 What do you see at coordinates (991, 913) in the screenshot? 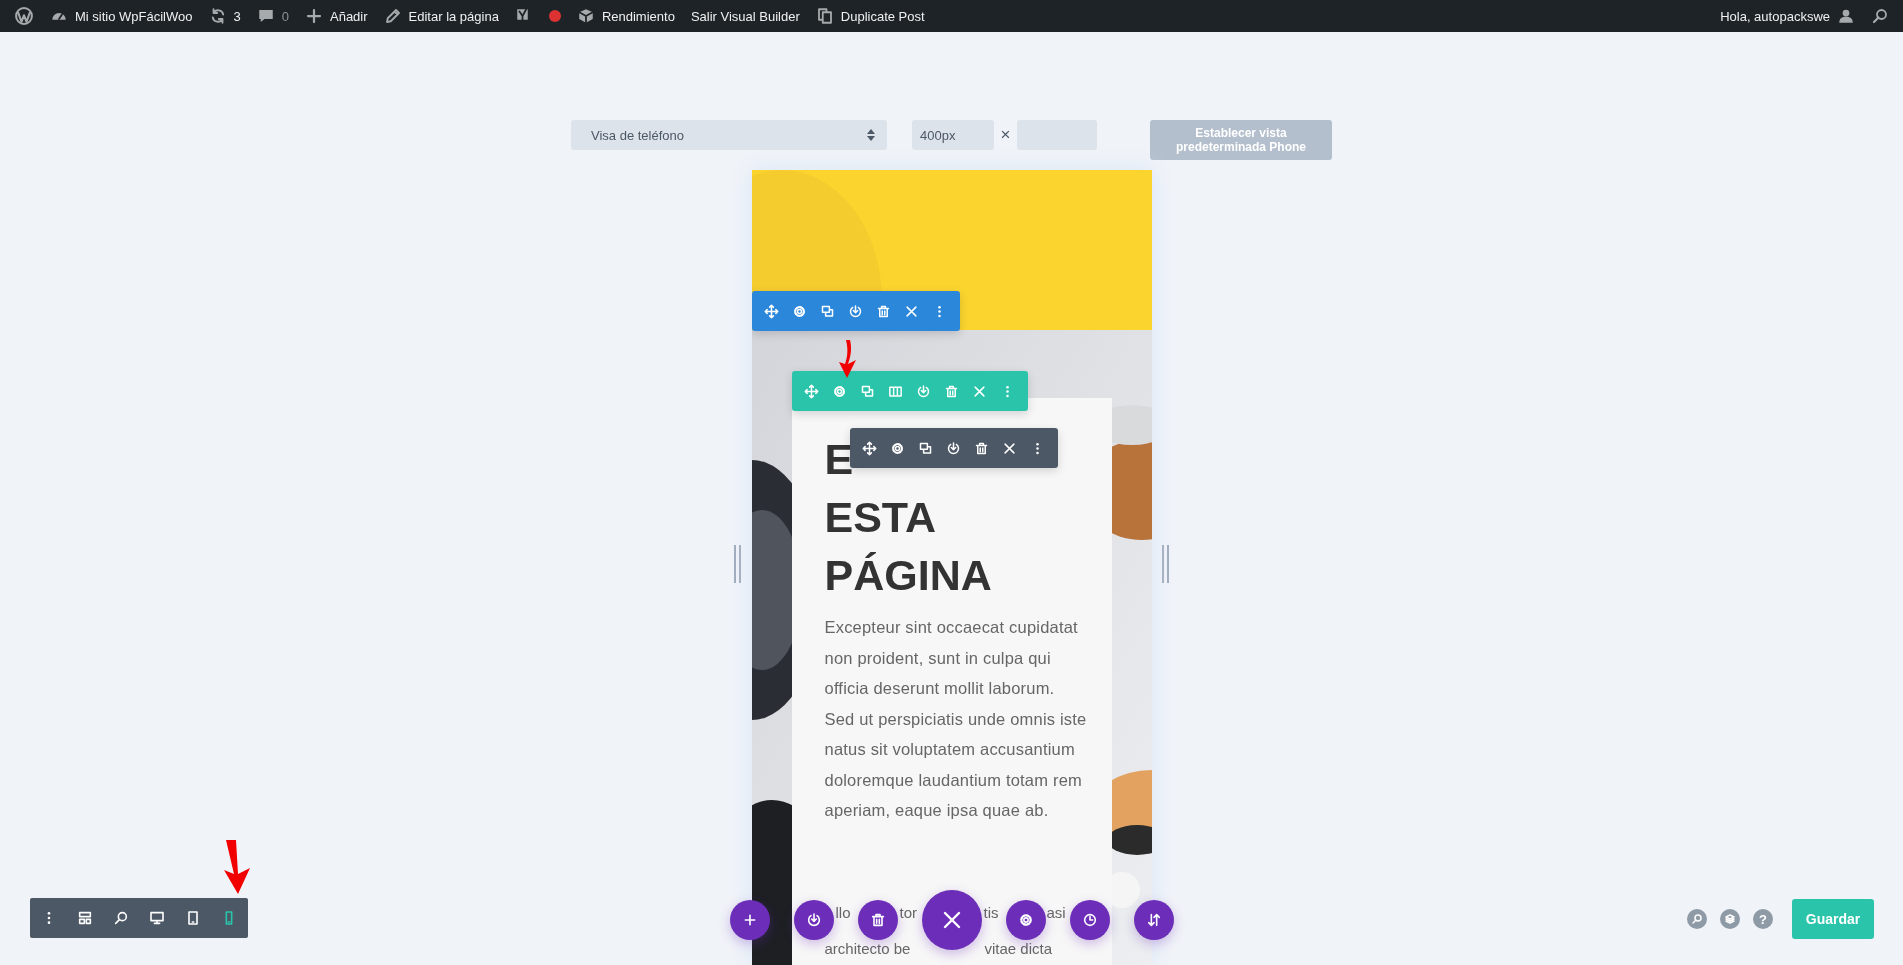
I see `paragraph-fragment: tis` at bounding box center [991, 913].